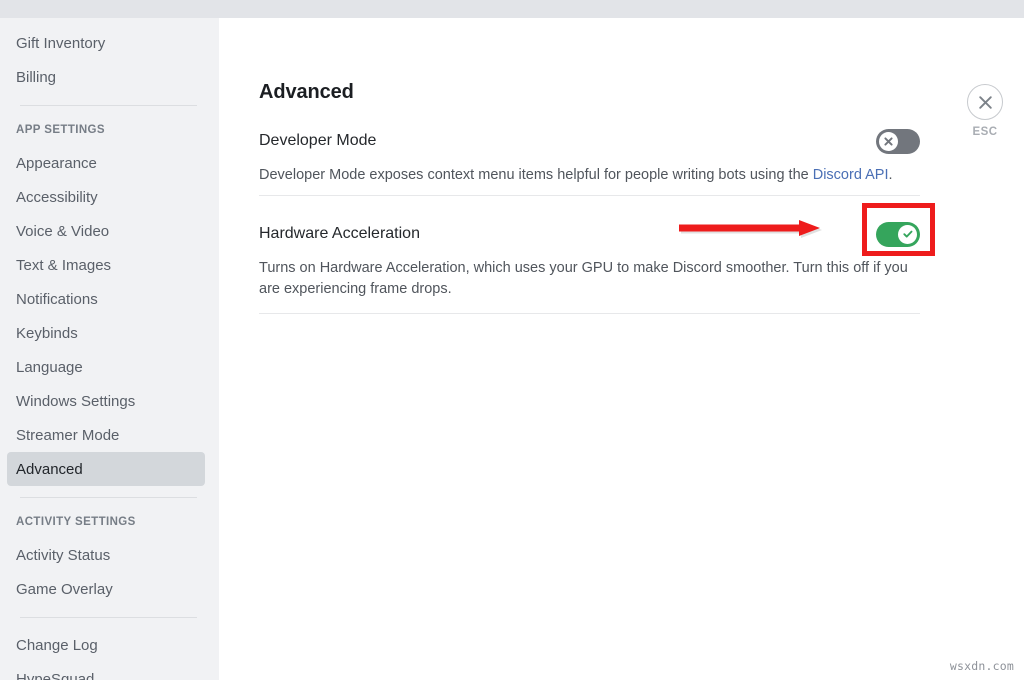 Image resolution: width=1024 pixels, height=680 pixels. I want to click on developer-mode-toggle, so click(898, 141).